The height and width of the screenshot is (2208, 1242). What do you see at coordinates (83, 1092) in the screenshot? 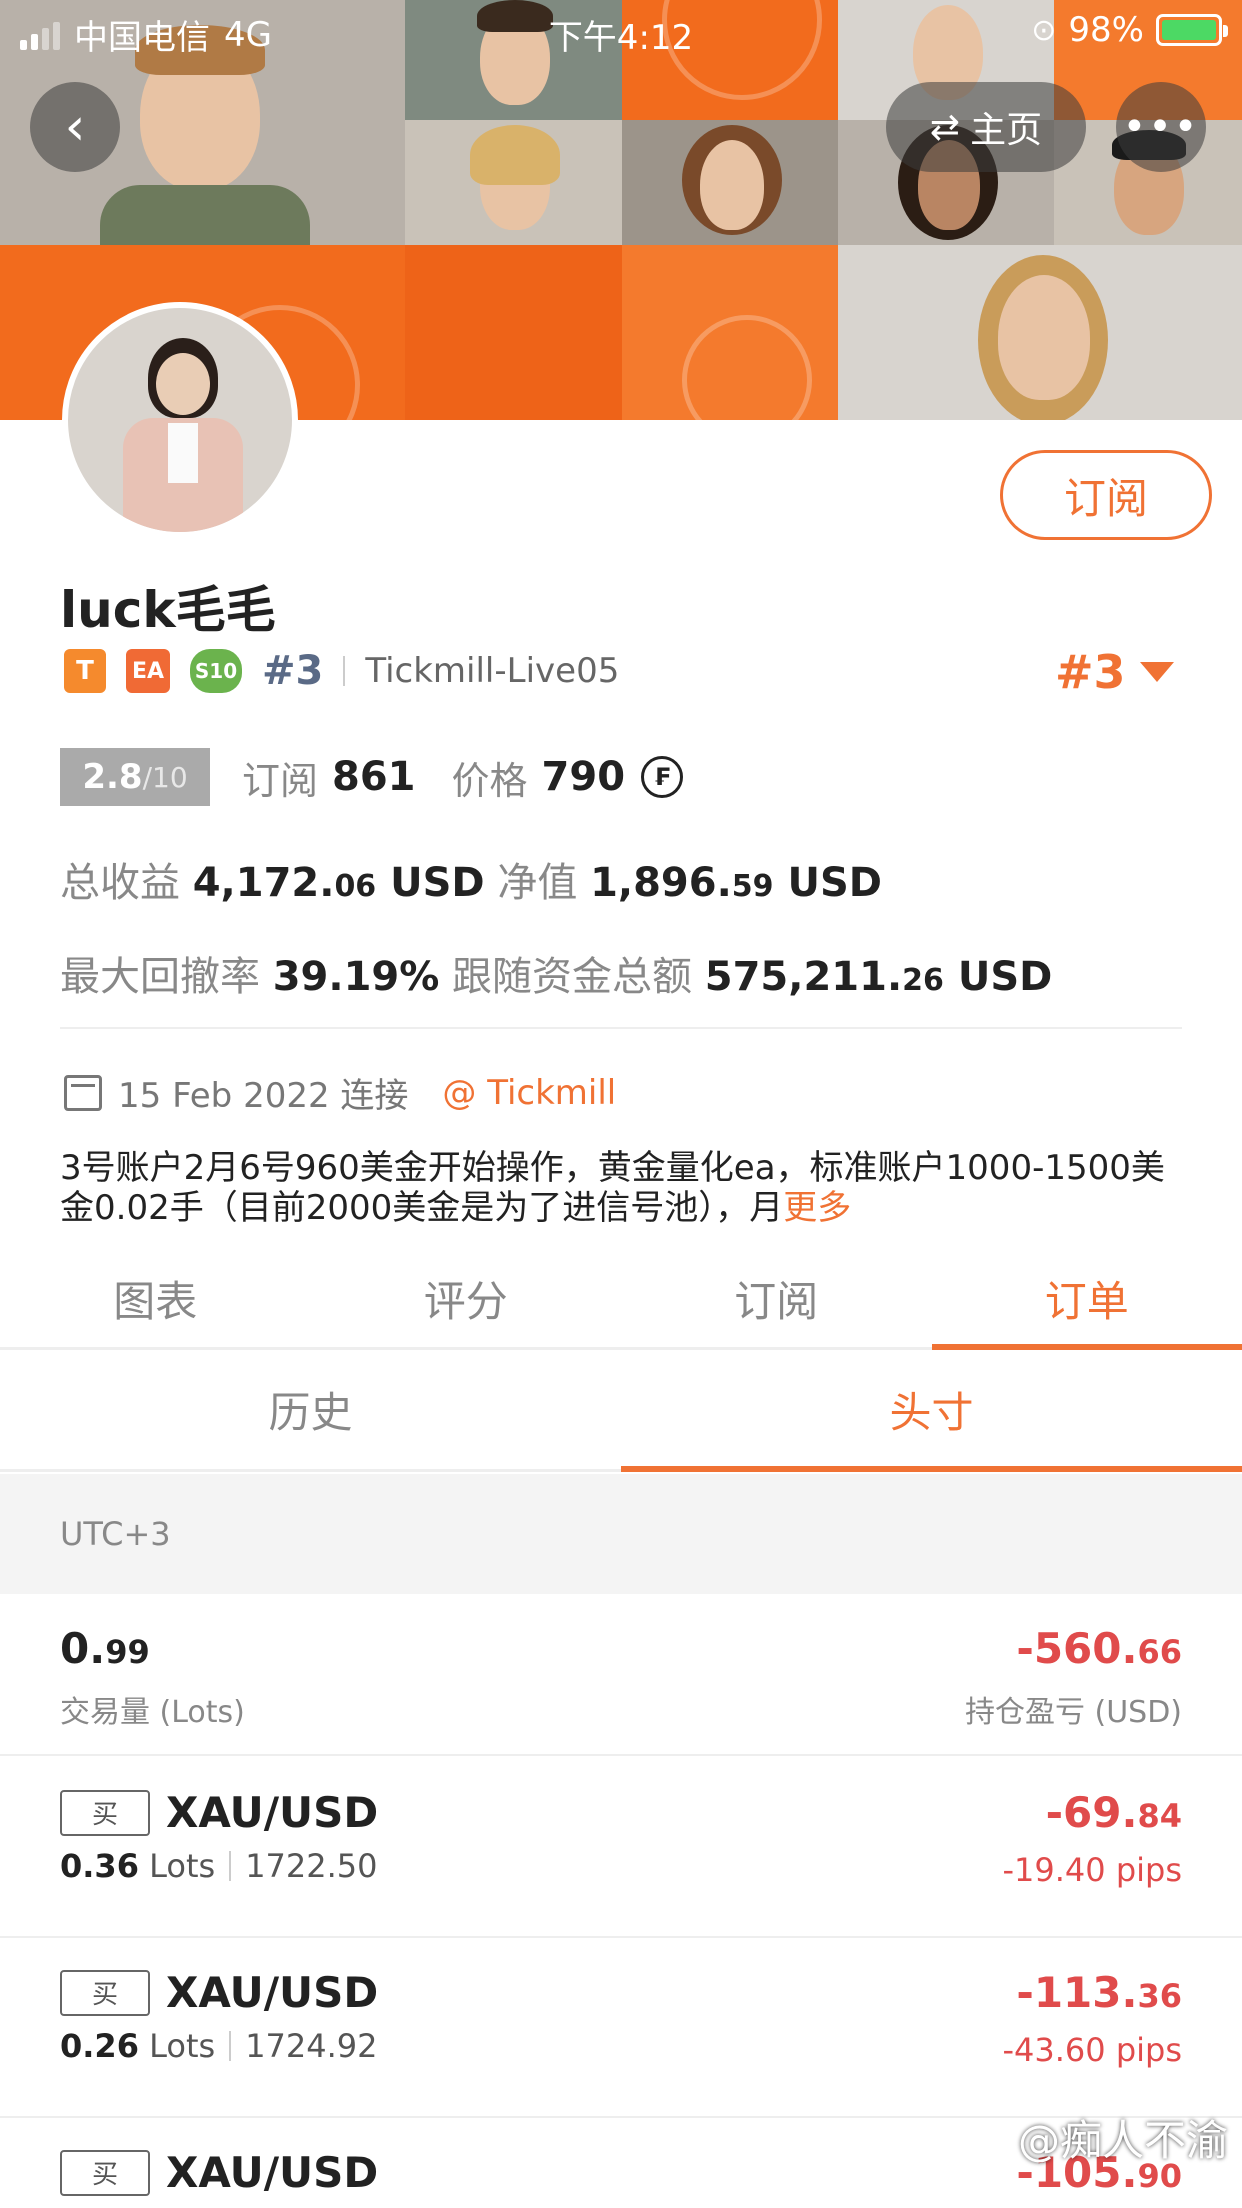
I see `calendar-icon` at bounding box center [83, 1092].